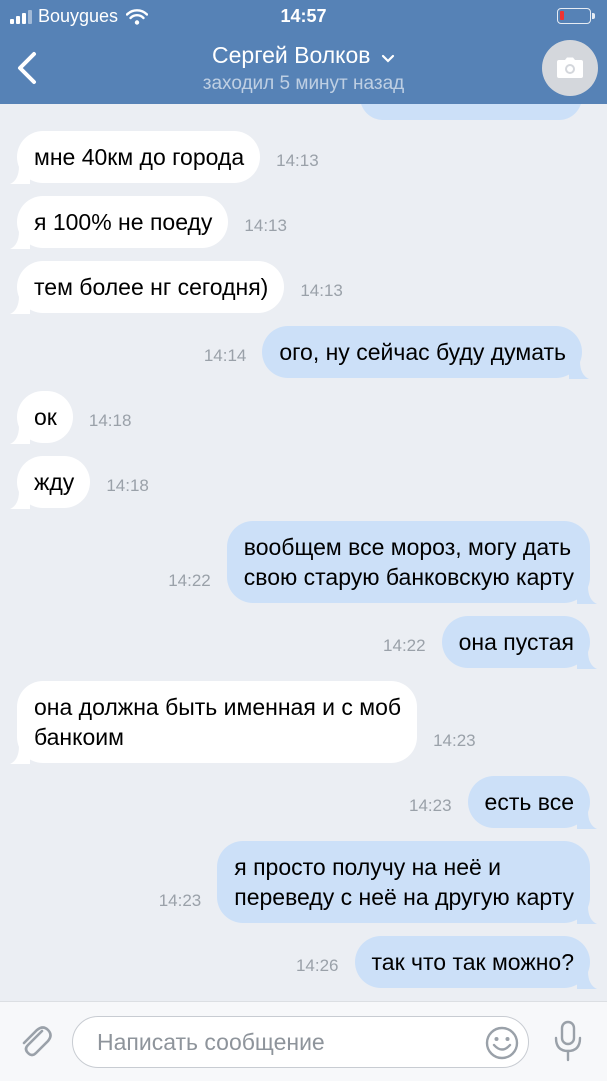 Image resolution: width=607 pixels, height=1081 pixels. Describe the element at coordinates (317, 965) in the screenshot. I see `message-timestamp: 14:26` at that location.